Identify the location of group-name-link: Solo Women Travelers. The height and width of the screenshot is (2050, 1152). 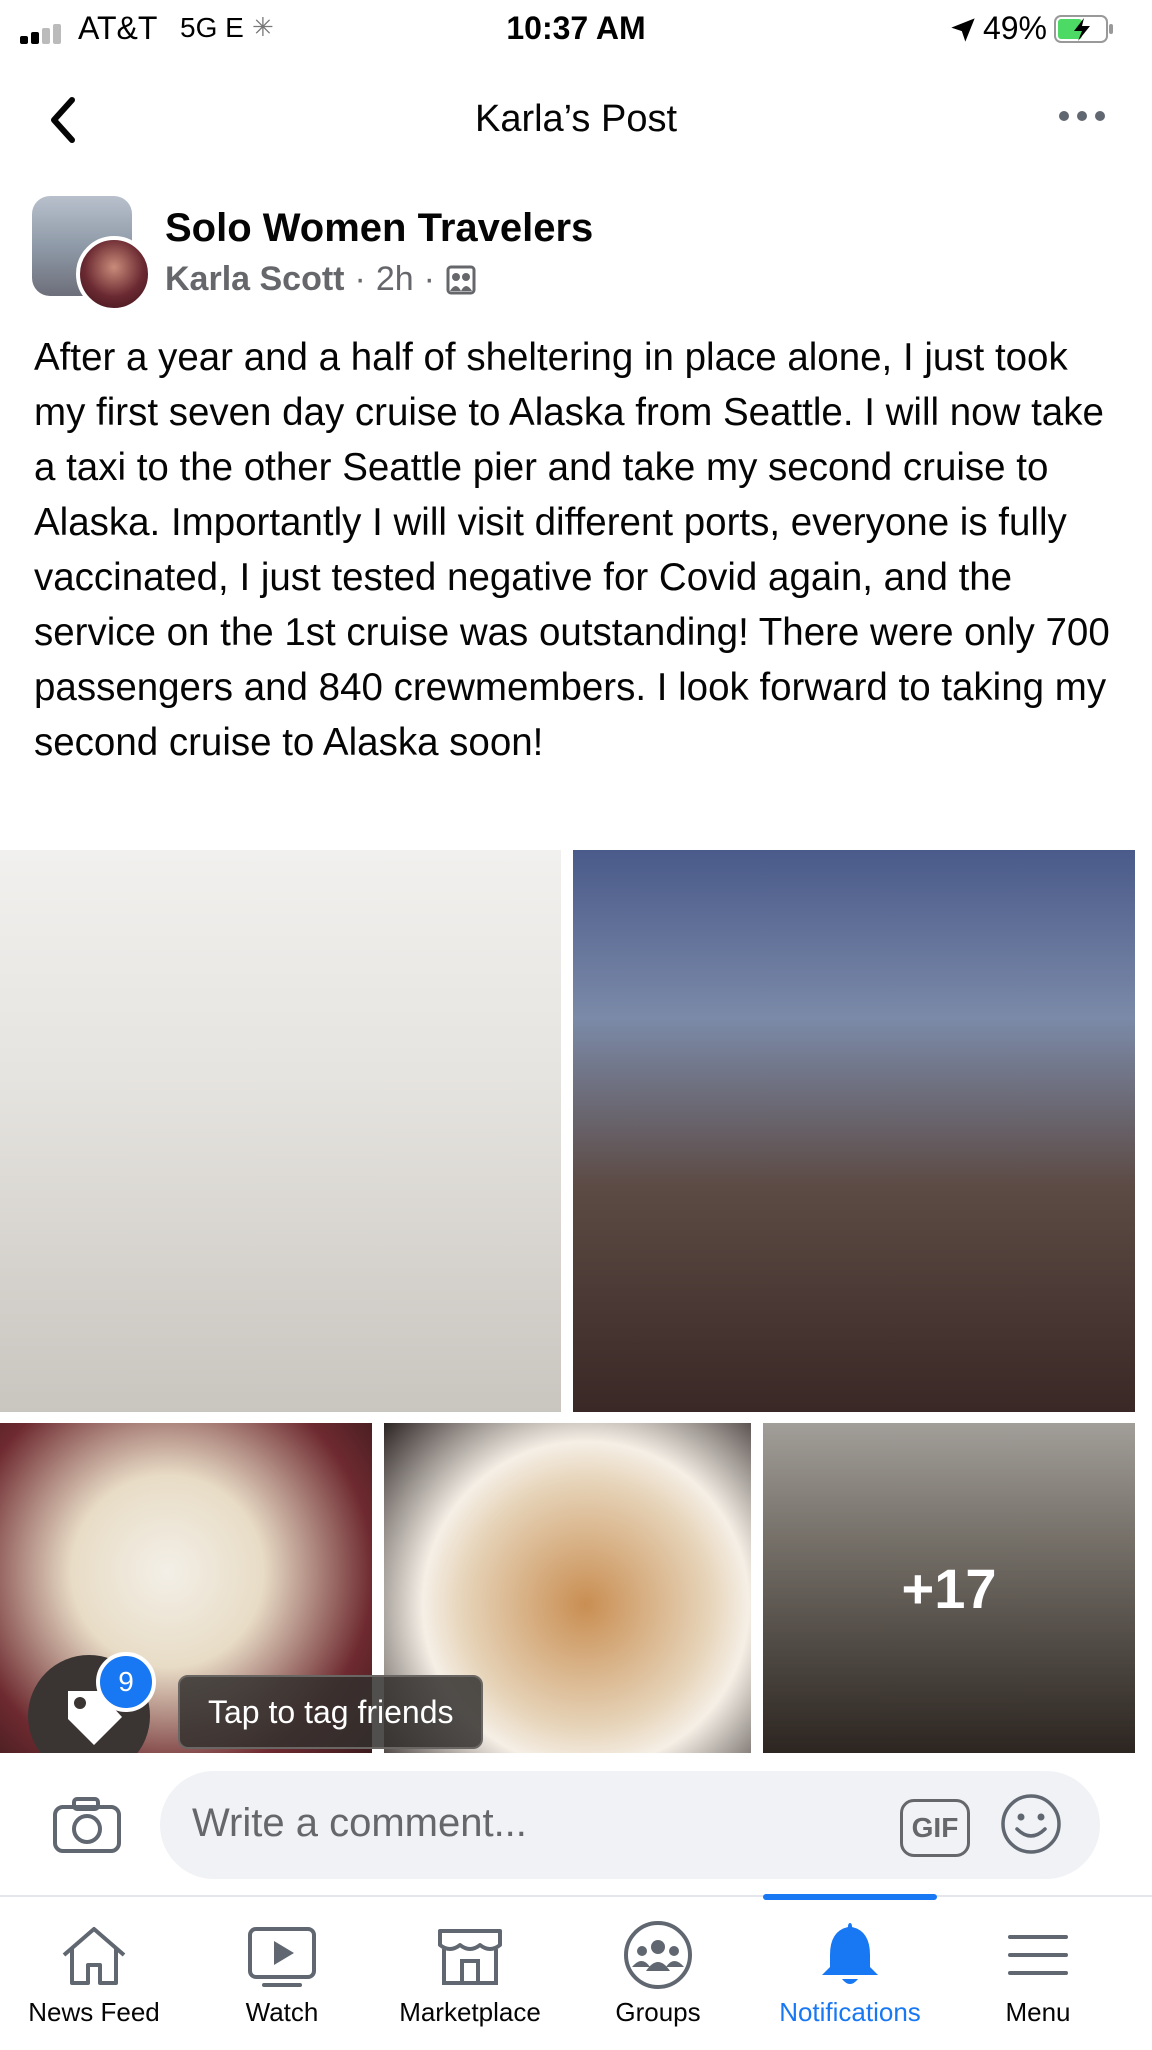
(379, 228).